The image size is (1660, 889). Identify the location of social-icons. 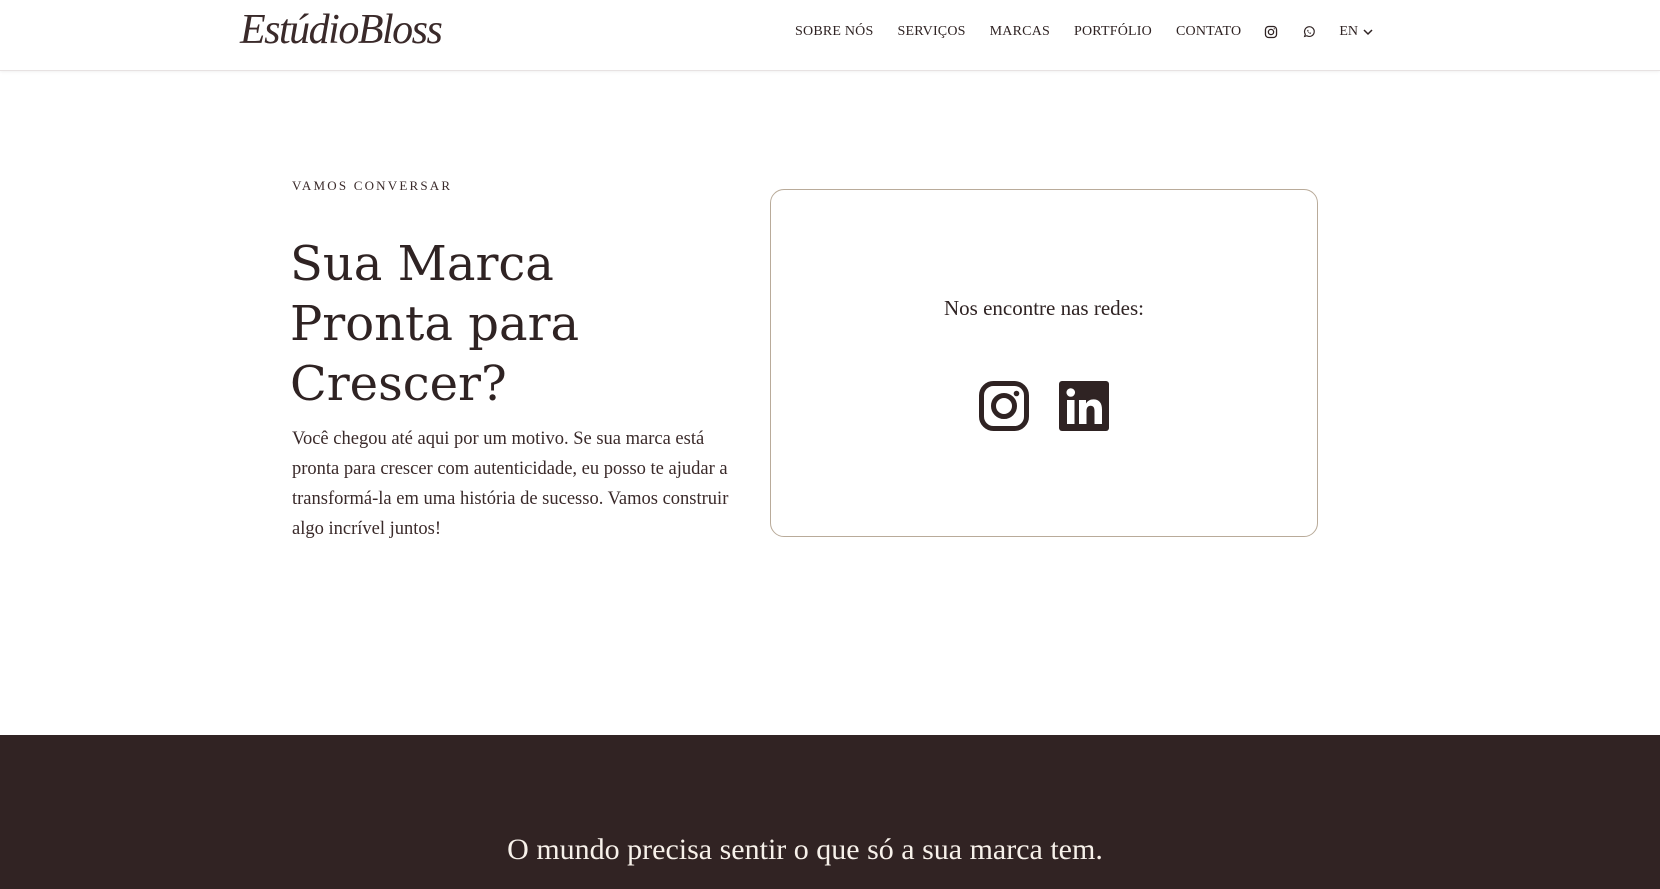
(1044, 406).